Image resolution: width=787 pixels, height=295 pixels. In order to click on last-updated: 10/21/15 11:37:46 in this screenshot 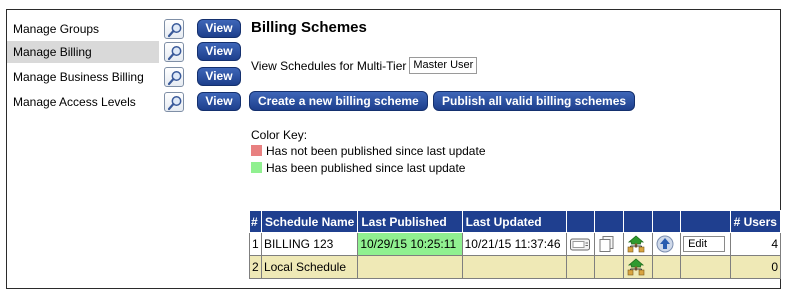, I will do `click(514, 244)`.